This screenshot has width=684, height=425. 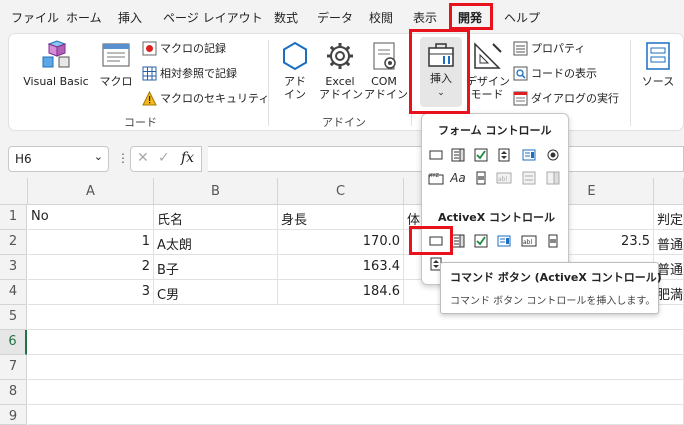 I want to click on design-mode-label-line2: モード, so click(x=487, y=94).